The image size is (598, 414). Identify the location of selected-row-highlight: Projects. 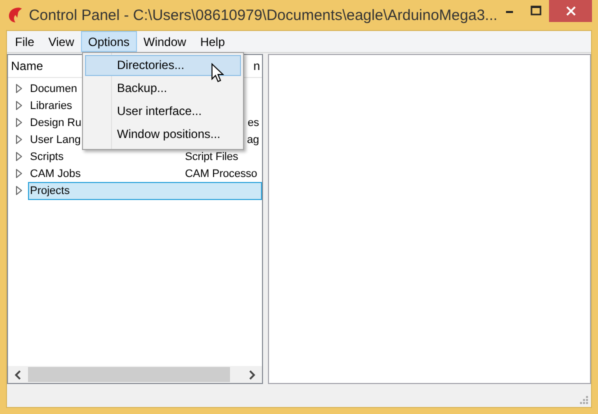
(145, 191).